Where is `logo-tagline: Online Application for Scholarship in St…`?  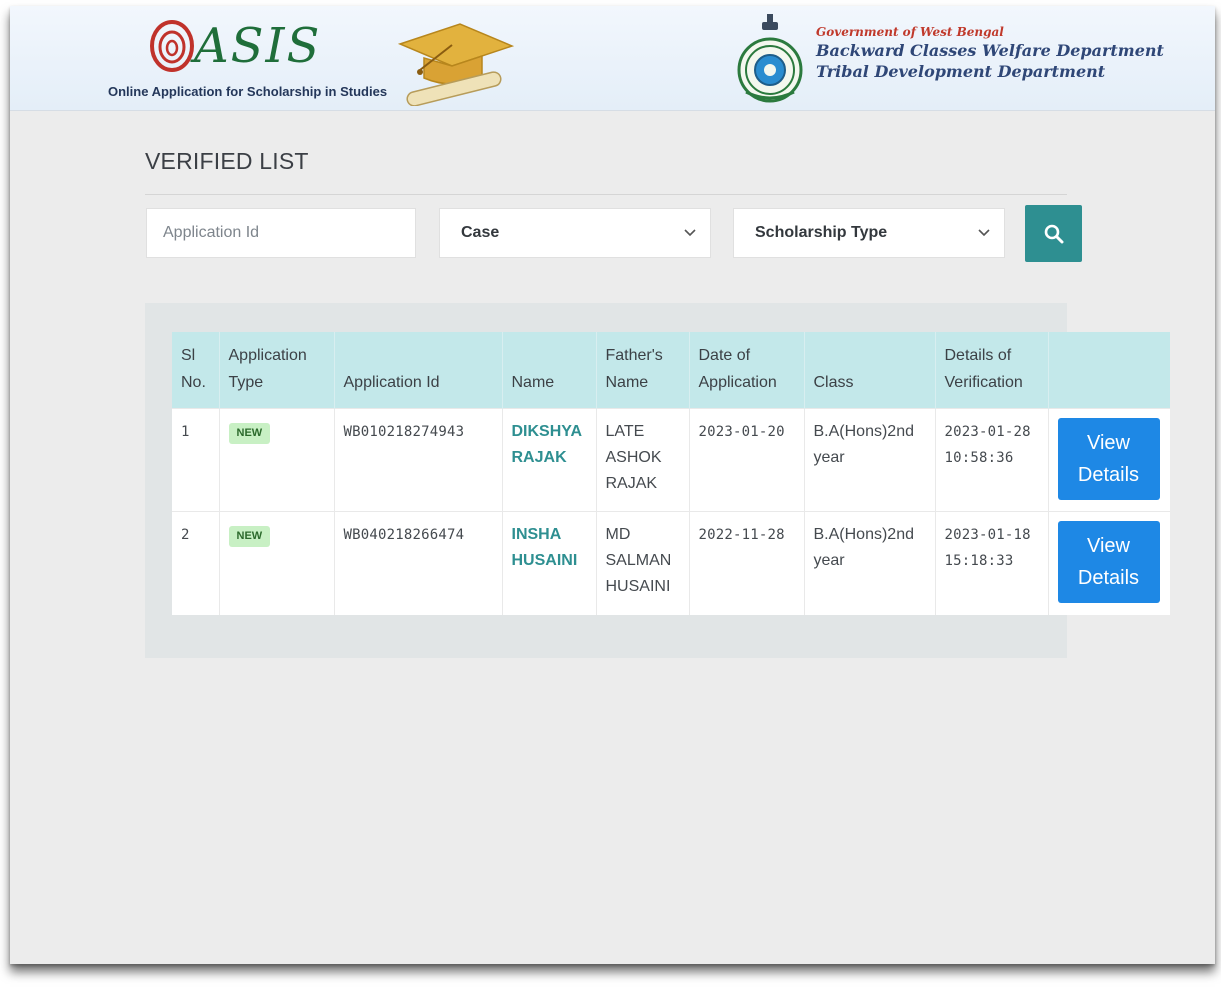 logo-tagline: Online Application for Scholarship in St… is located at coordinates (248, 91).